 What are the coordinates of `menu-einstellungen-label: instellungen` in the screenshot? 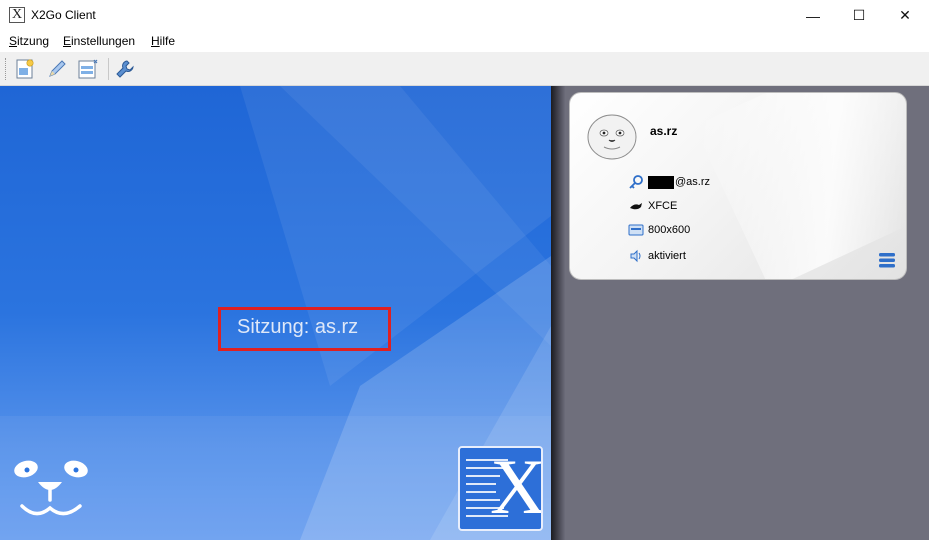 It's located at (103, 41).